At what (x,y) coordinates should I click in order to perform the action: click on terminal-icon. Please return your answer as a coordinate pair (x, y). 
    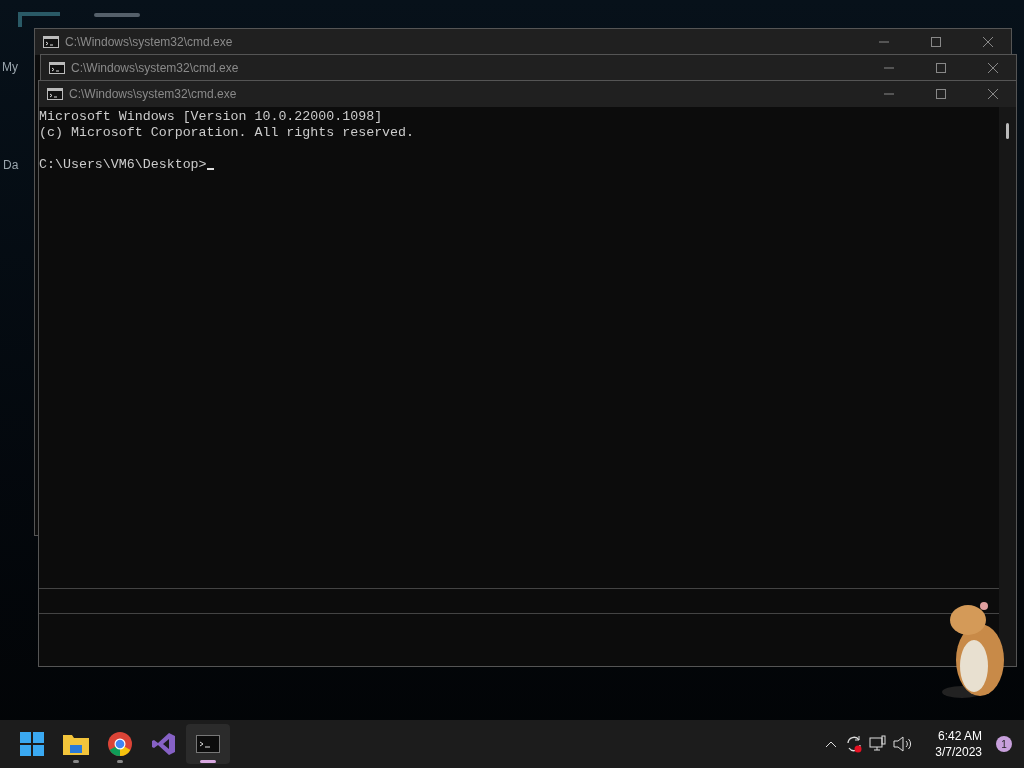
    Looking at the image, I should click on (208, 744).